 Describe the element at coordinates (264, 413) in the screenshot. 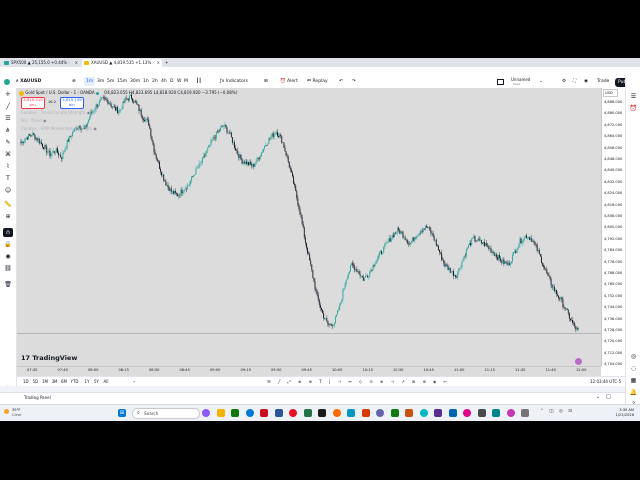

I see `mail-icon` at that location.